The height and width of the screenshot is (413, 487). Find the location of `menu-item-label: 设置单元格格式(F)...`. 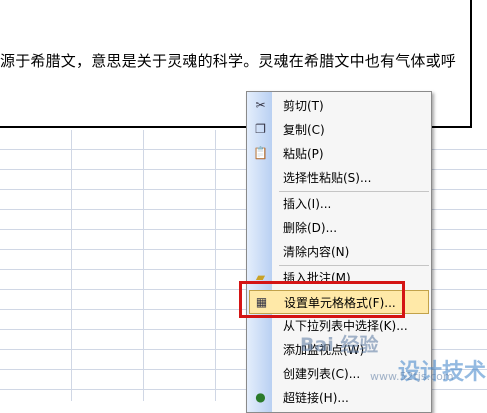

menu-item-label: 设置单元格格式(F)... is located at coordinates (340, 303).